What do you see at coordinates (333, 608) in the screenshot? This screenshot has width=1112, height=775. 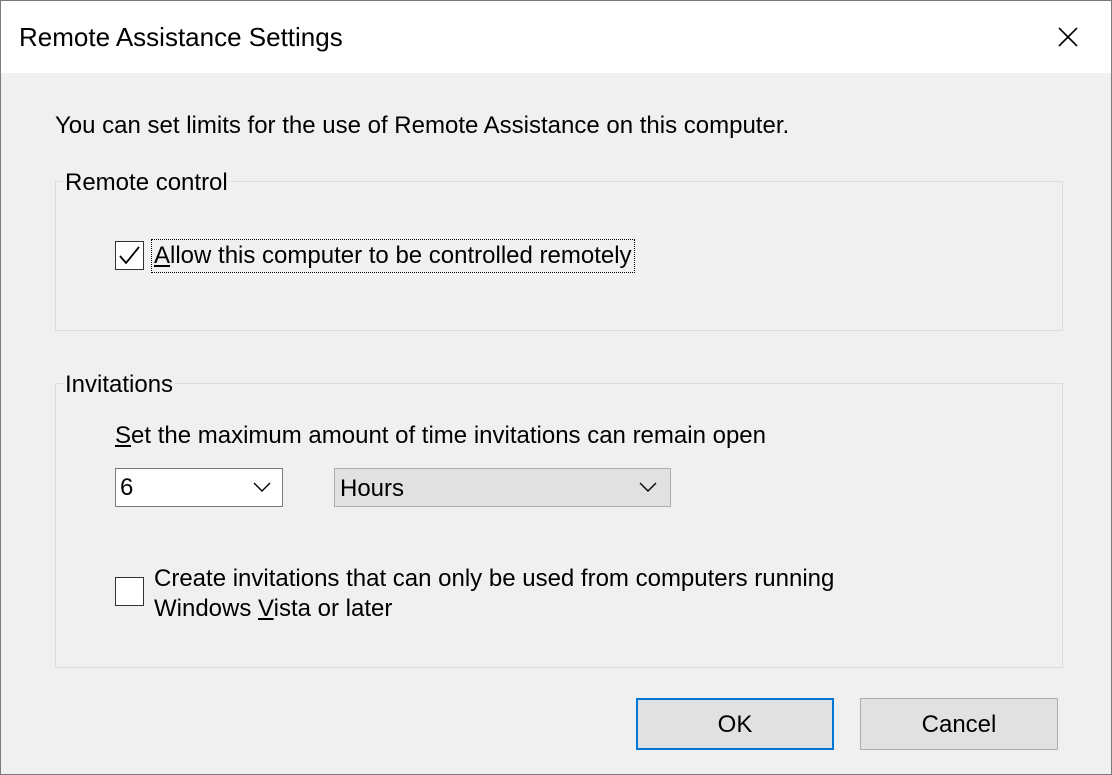 I see `vista-label-suffix: ista or later` at bounding box center [333, 608].